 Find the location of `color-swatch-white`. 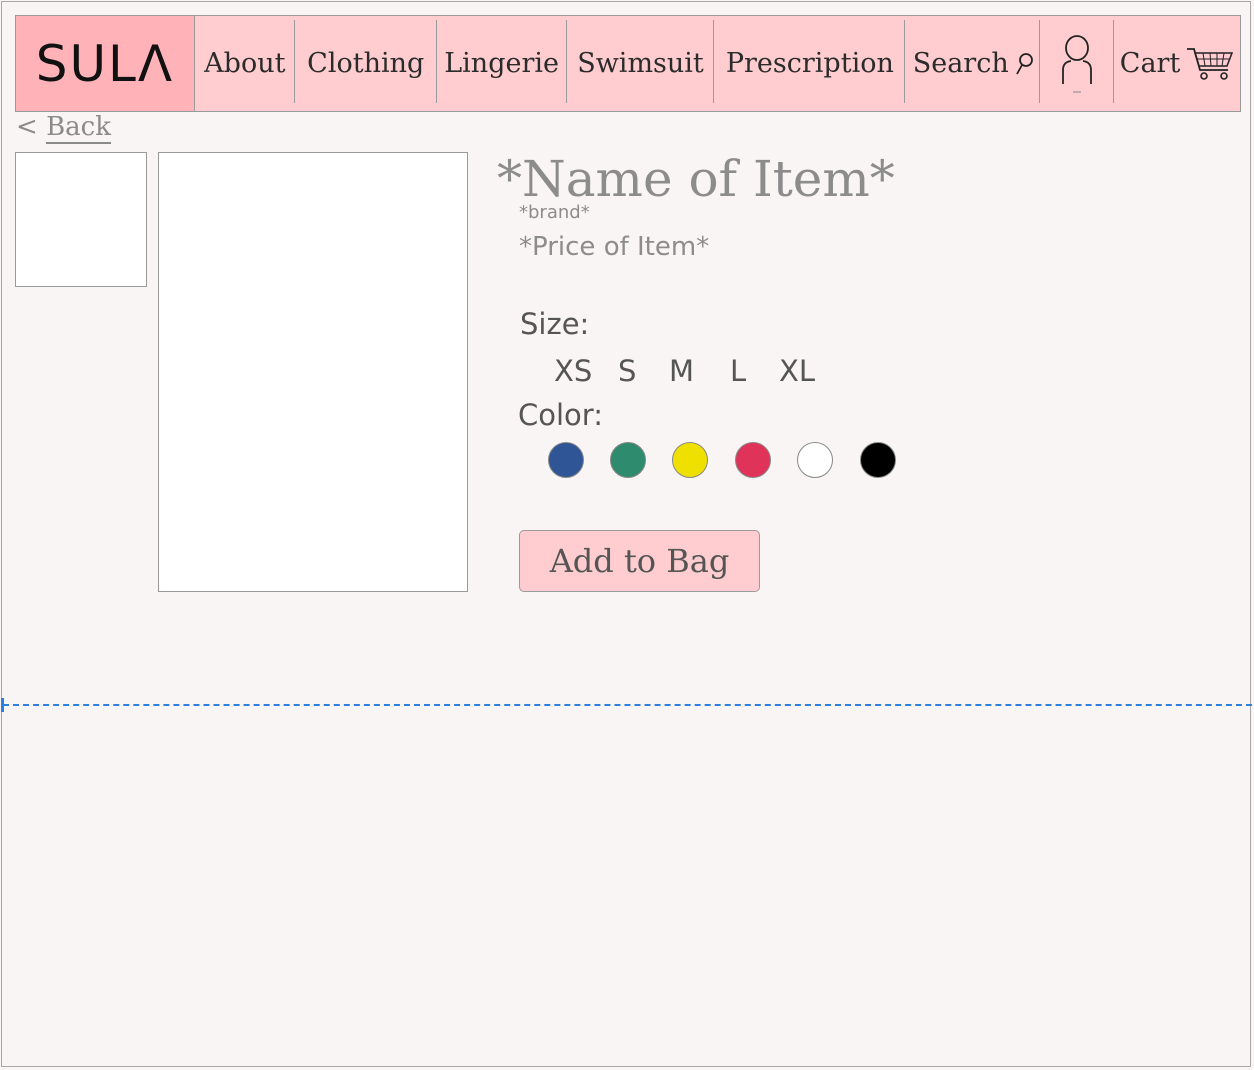

color-swatch-white is located at coordinates (815, 460).